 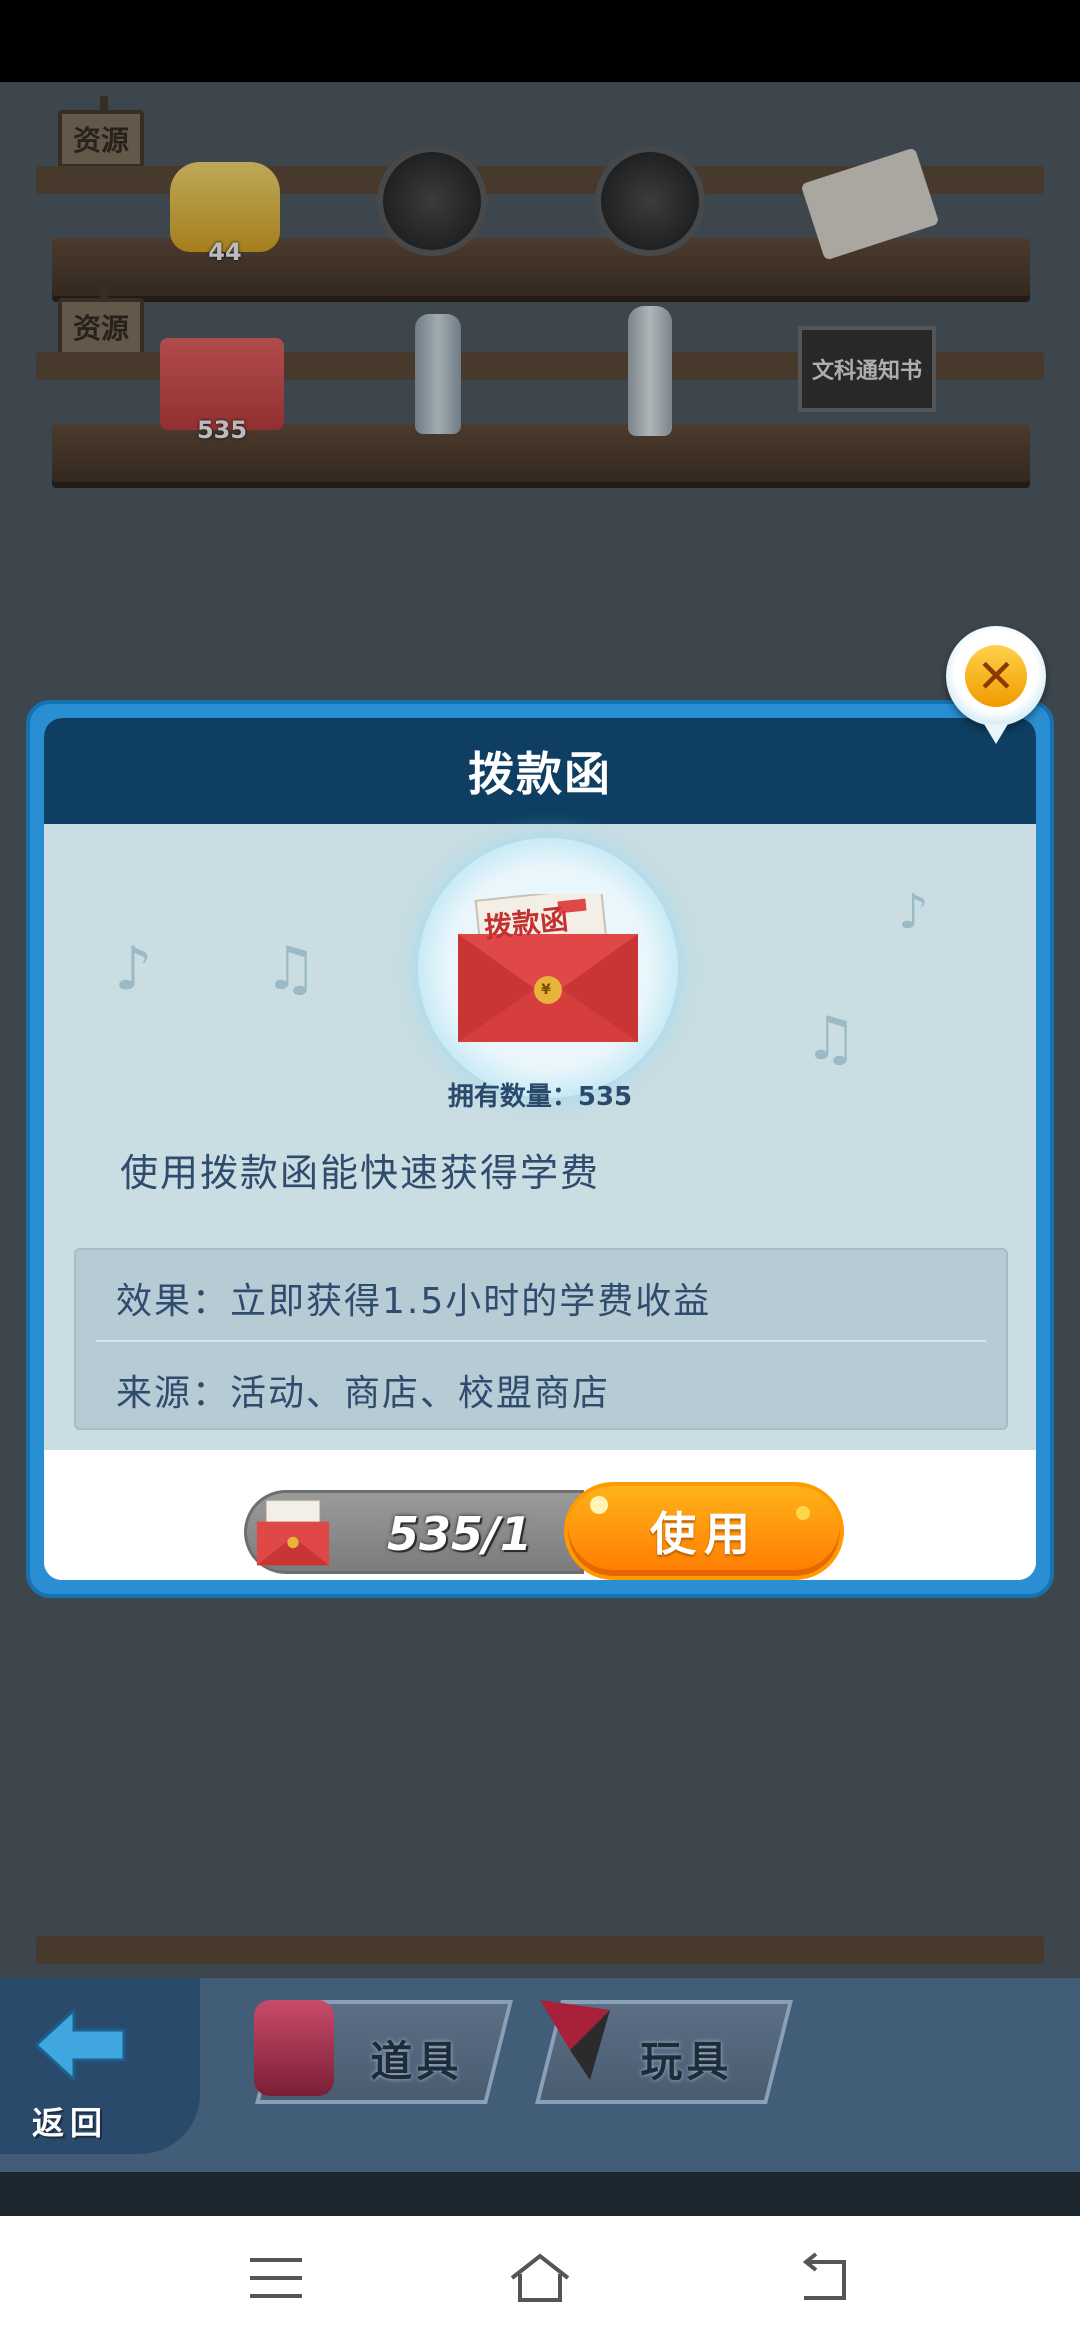 What do you see at coordinates (540, 774) in the screenshot?
I see `dialog-title: 拨款函` at bounding box center [540, 774].